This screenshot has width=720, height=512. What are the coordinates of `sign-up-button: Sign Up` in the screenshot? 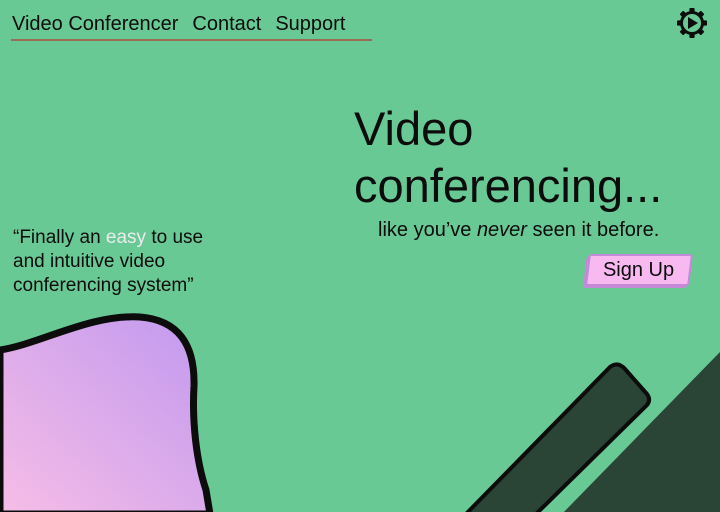 It's located at (639, 270).